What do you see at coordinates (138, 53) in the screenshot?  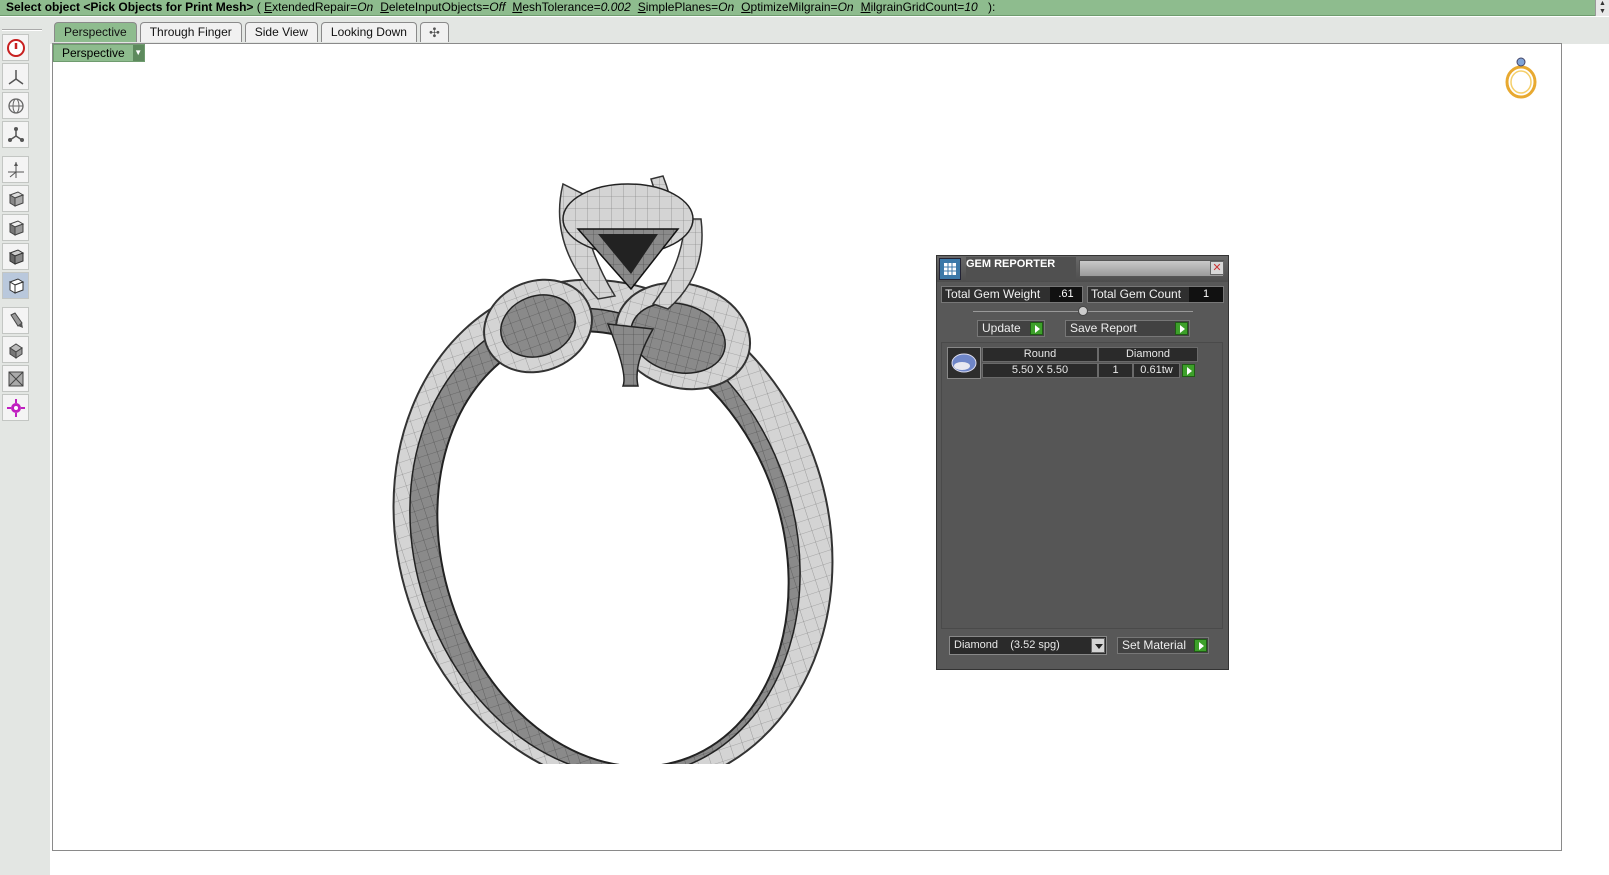 I see `viewport-menu-arrow: ▼` at bounding box center [138, 53].